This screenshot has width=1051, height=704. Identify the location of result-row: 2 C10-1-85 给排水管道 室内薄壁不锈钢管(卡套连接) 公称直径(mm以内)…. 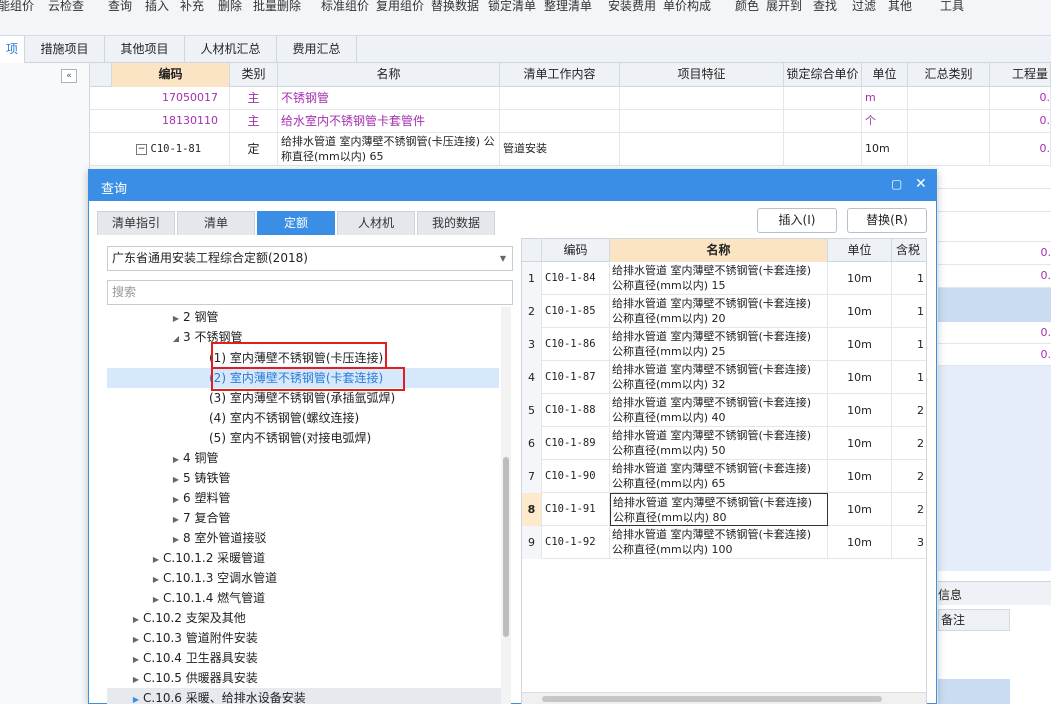
(724, 311).